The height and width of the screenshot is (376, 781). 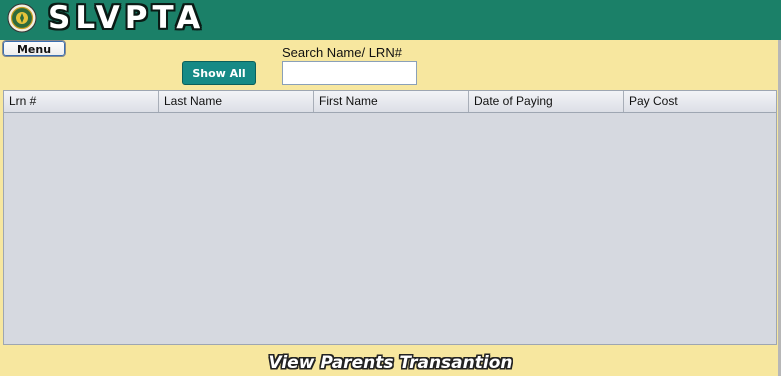 What do you see at coordinates (127, 18) in the screenshot?
I see `app-title: SLVPTA` at bounding box center [127, 18].